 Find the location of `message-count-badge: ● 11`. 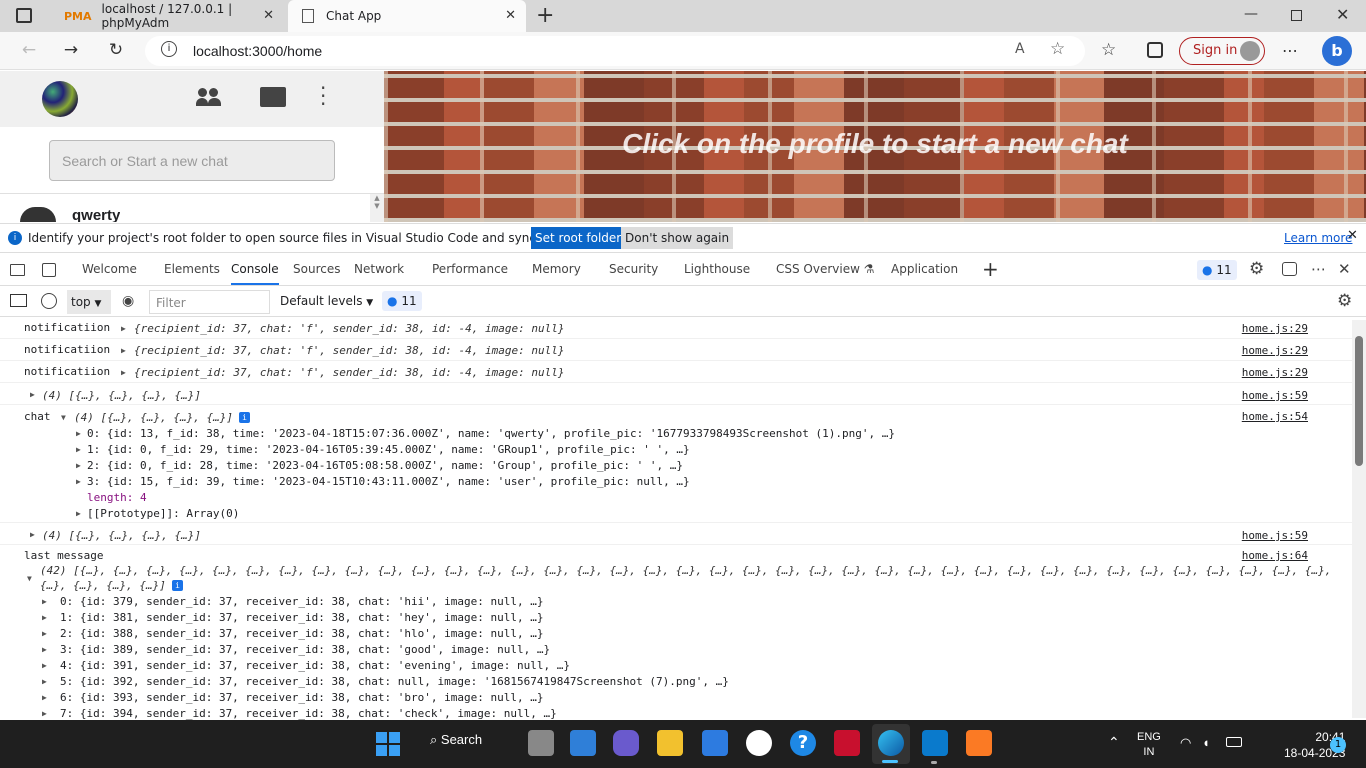

message-count-badge: ● 11 is located at coordinates (402, 301).